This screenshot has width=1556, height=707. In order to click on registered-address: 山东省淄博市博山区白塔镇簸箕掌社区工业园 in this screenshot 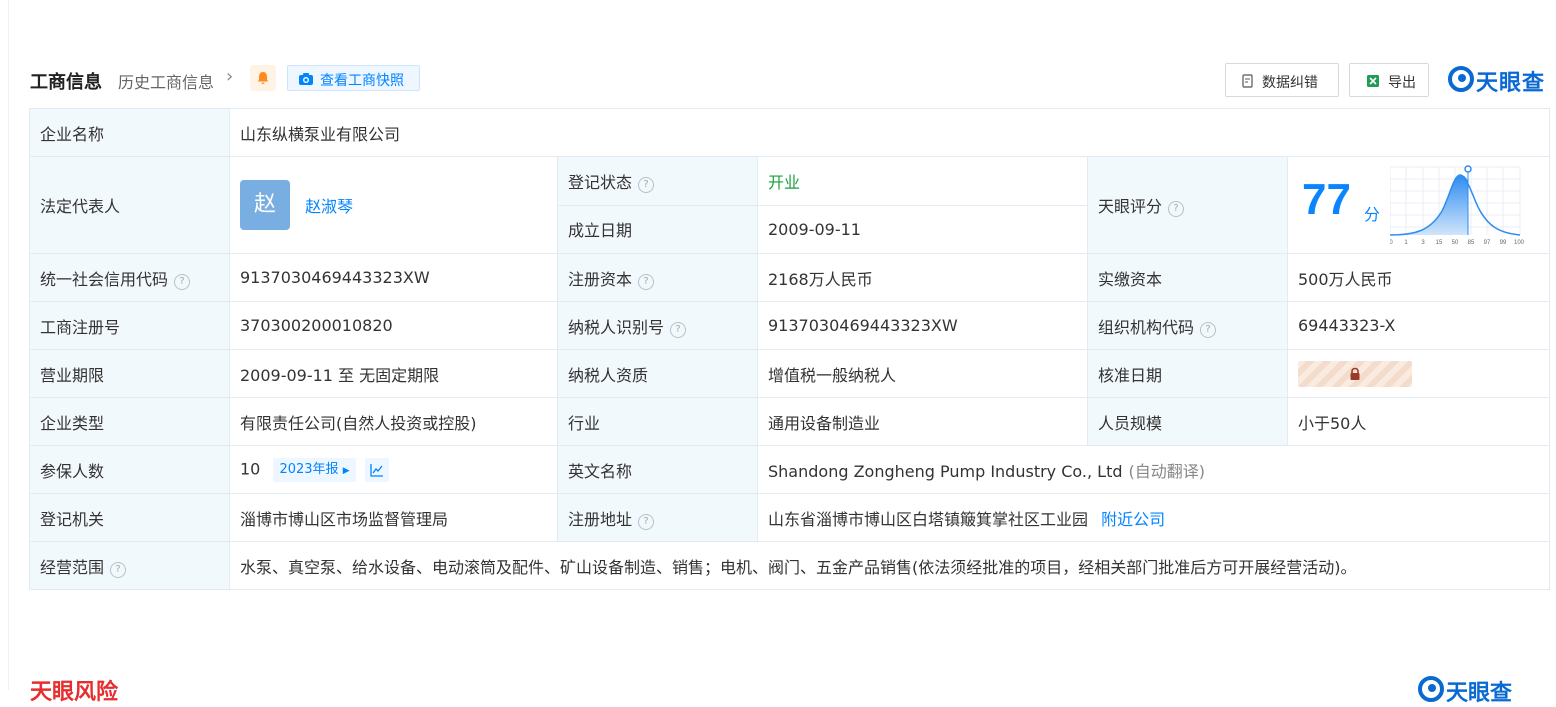, I will do `click(928, 519)`.